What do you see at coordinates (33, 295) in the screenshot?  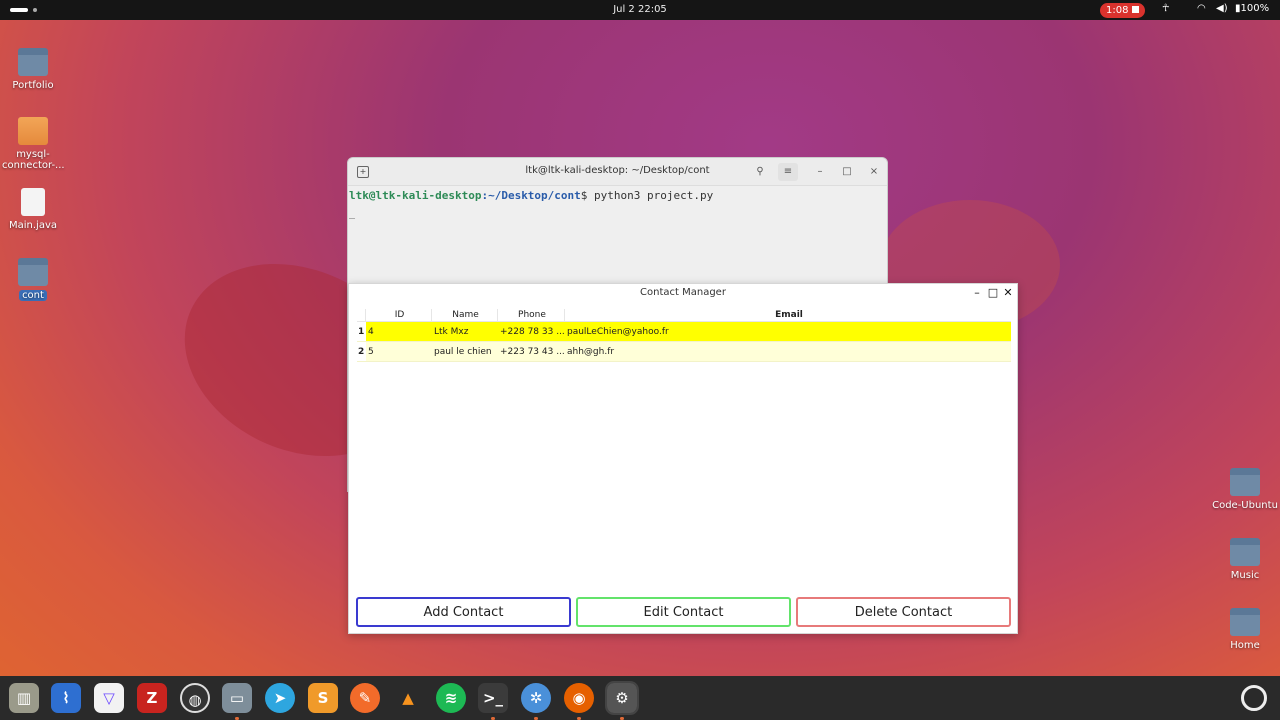 I see `desktop-icon-label: cont` at bounding box center [33, 295].